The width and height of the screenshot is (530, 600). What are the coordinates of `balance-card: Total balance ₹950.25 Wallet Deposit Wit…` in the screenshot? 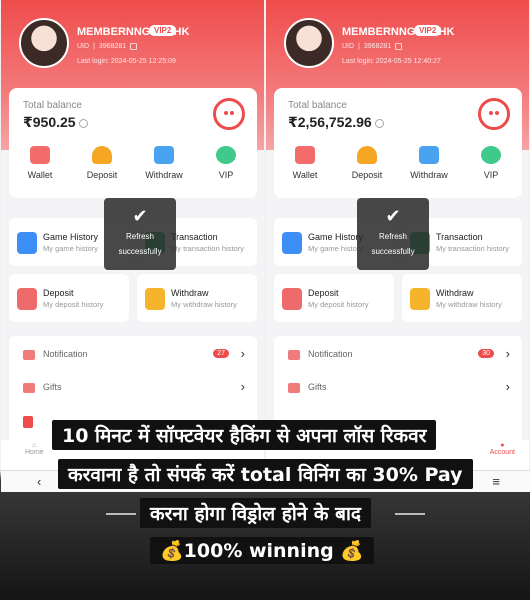 It's located at (133, 143).